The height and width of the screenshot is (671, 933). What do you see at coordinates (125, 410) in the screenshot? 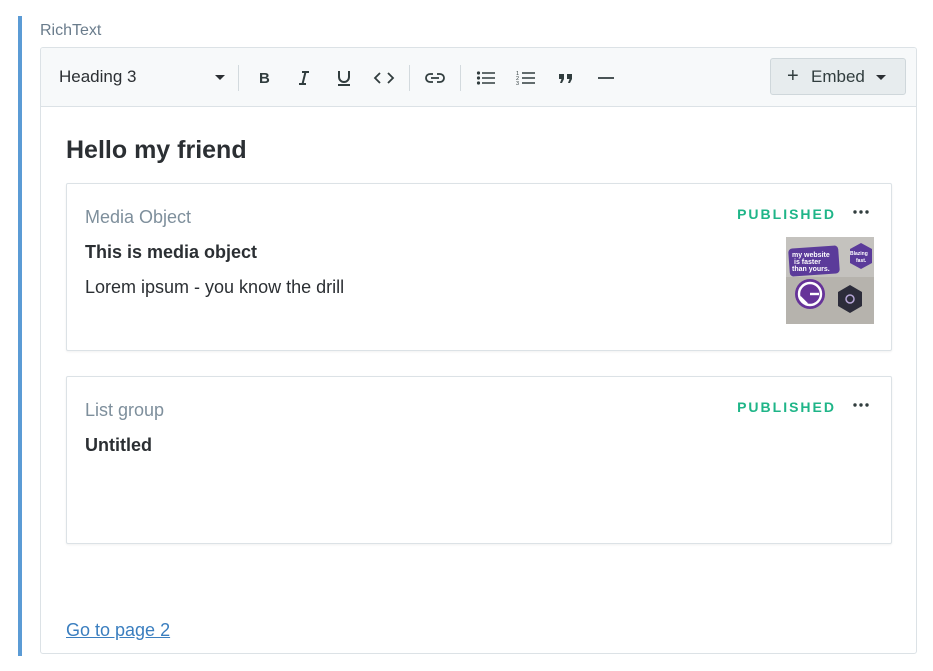
I see `entry-content-type: List group` at bounding box center [125, 410].